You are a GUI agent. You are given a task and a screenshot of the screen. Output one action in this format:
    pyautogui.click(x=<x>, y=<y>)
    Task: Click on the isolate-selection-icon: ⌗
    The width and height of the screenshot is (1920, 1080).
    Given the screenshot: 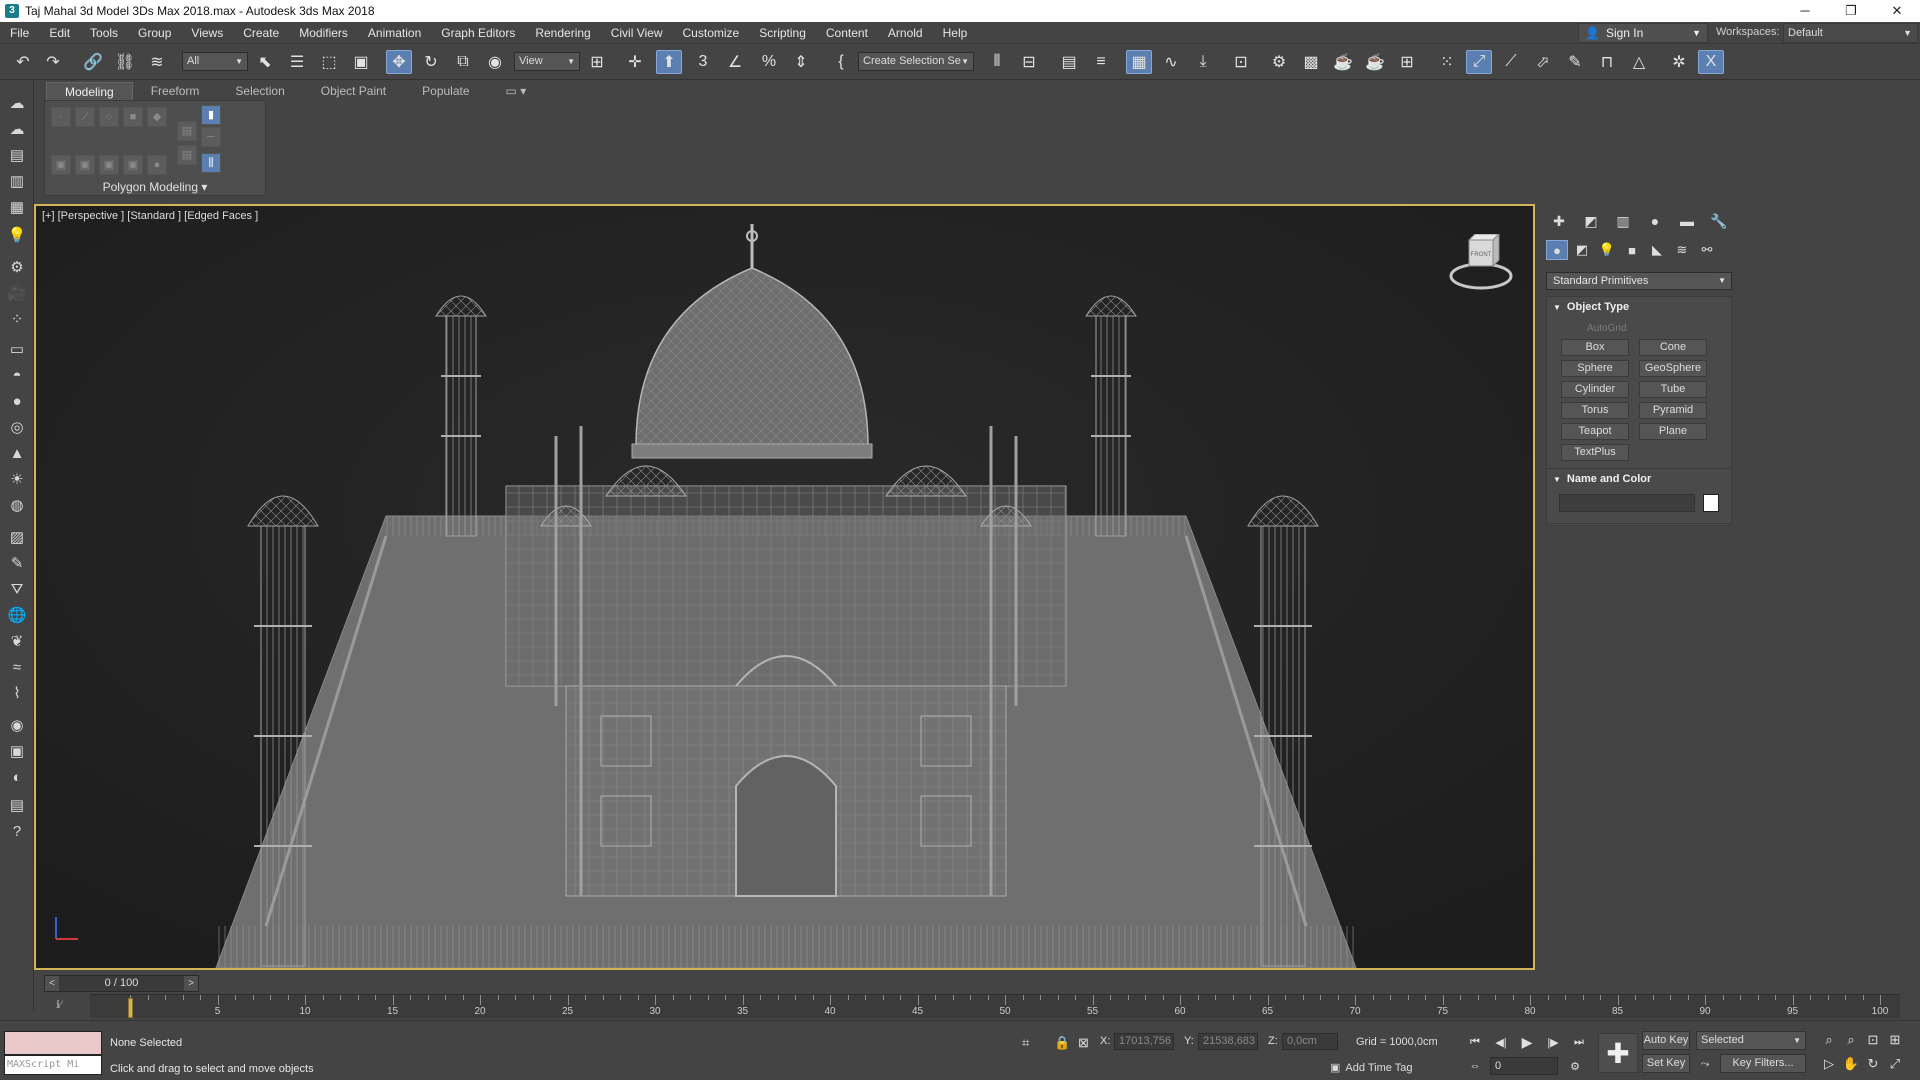 What is the action you would take?
    pyautogui.click(x=1025, y=1043)
    